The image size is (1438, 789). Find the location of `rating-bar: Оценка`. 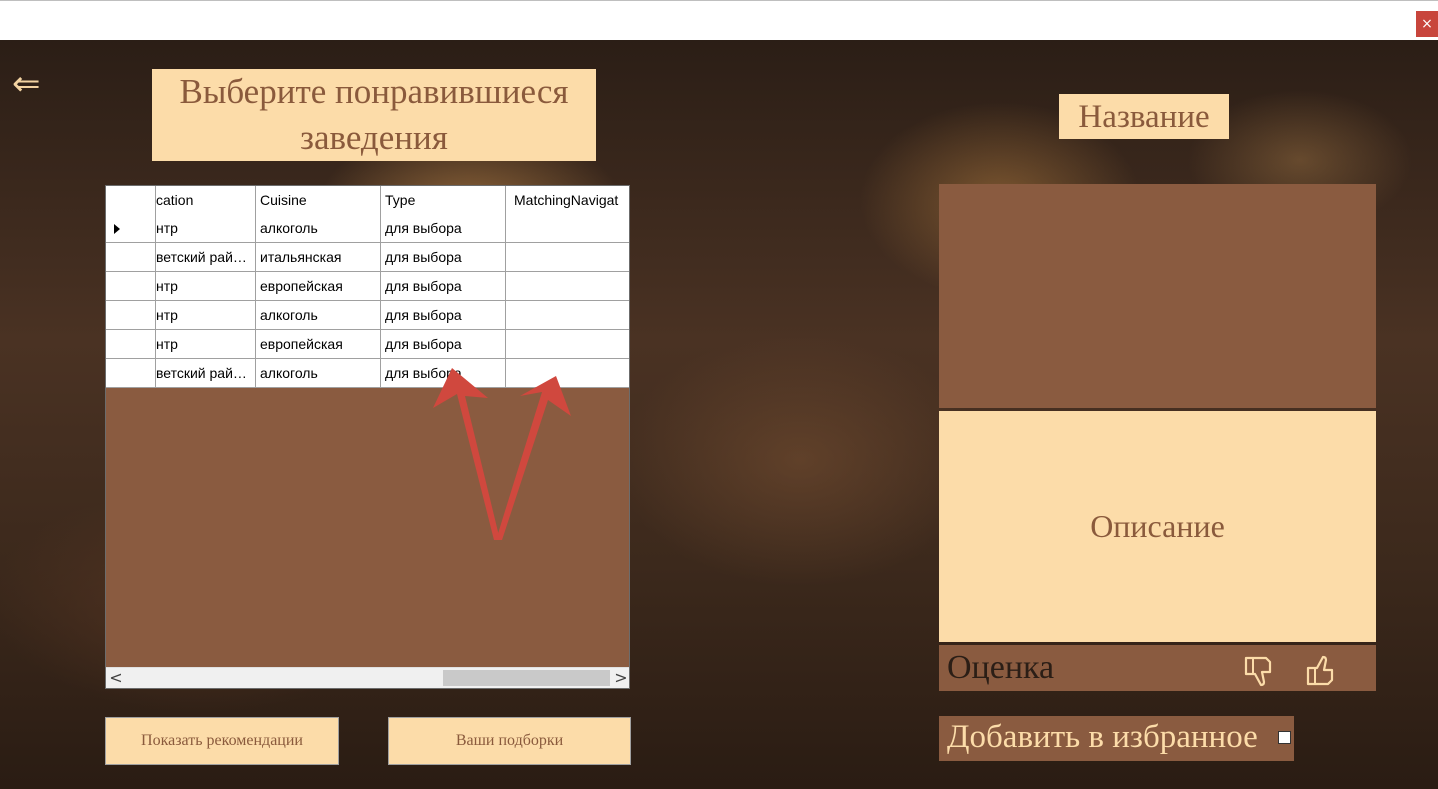

rating-bar: Оценка is located at coordinates (1157, 668).